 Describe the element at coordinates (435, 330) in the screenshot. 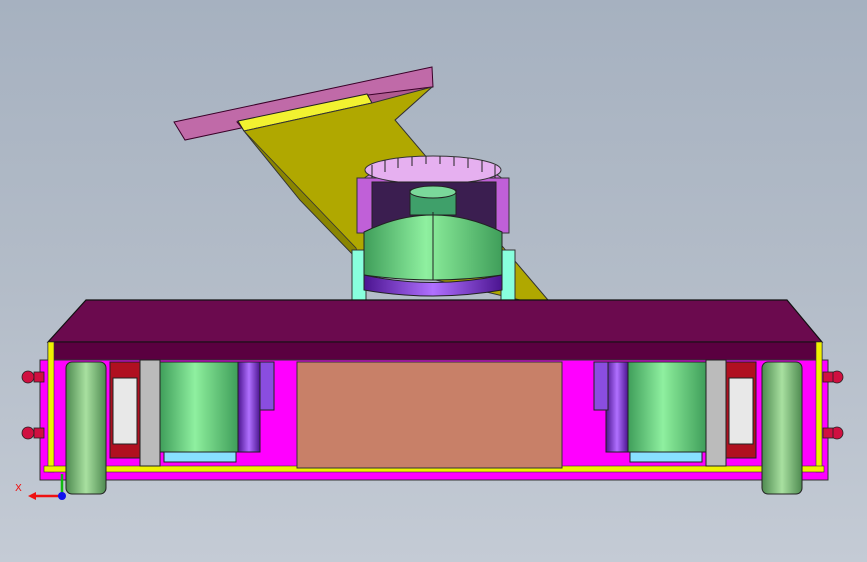

I see `chassis-top-plate` at that location.